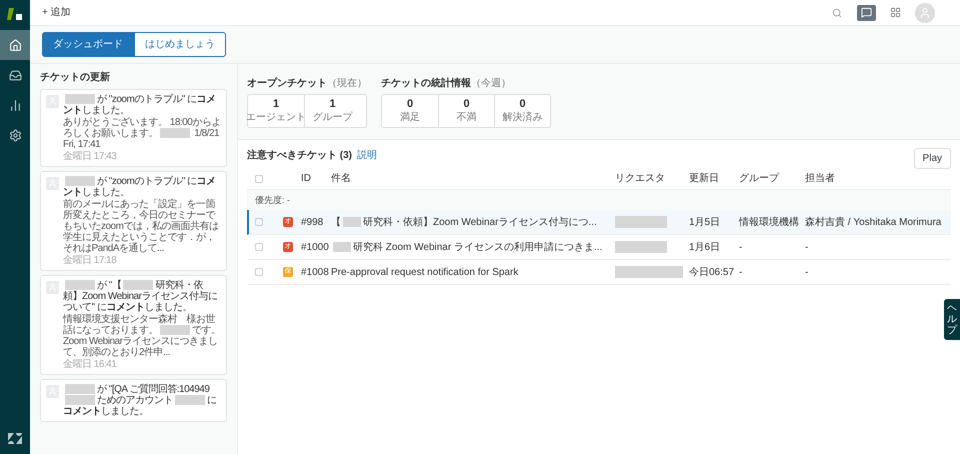 This screenshot has width=960, height=454. I want to click on dashboard-tab: はじめましょう, so click(180, 44).